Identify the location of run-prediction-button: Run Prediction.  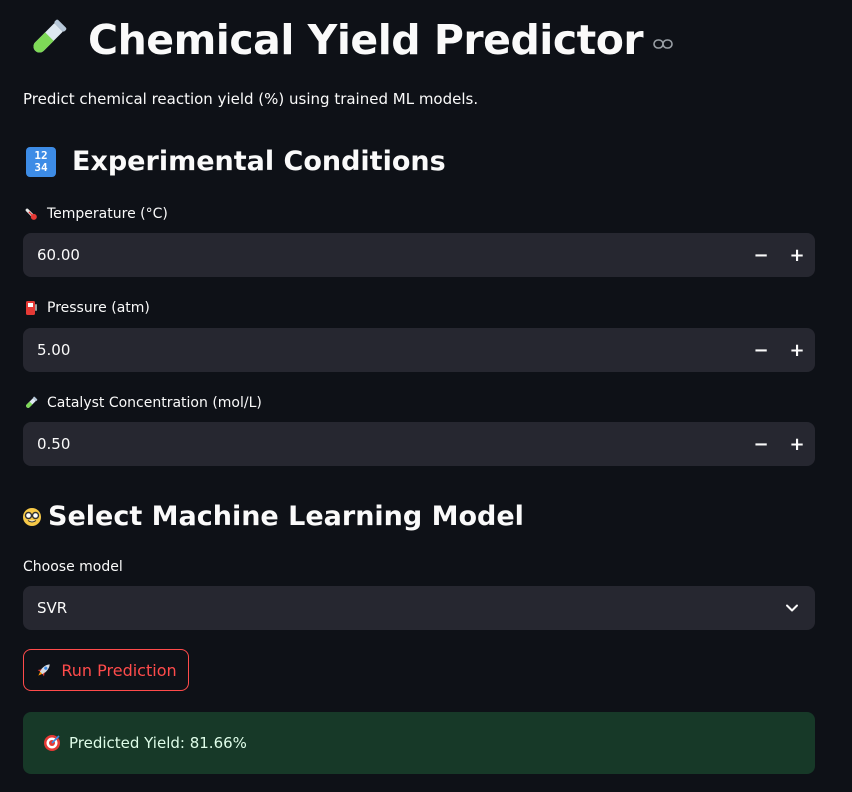
(106, 670).